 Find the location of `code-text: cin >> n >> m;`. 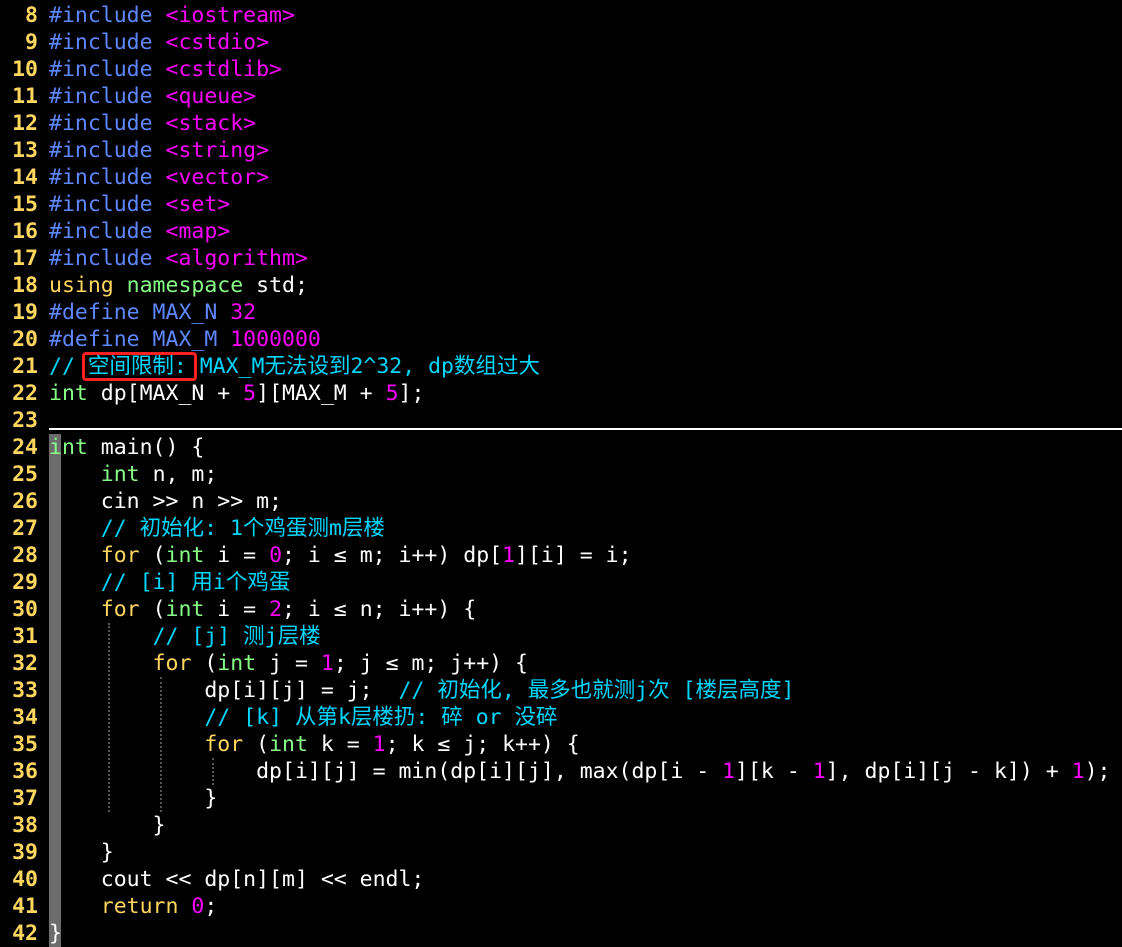

code-text: cin >> n >> m; is located at coordinates (165, 501).